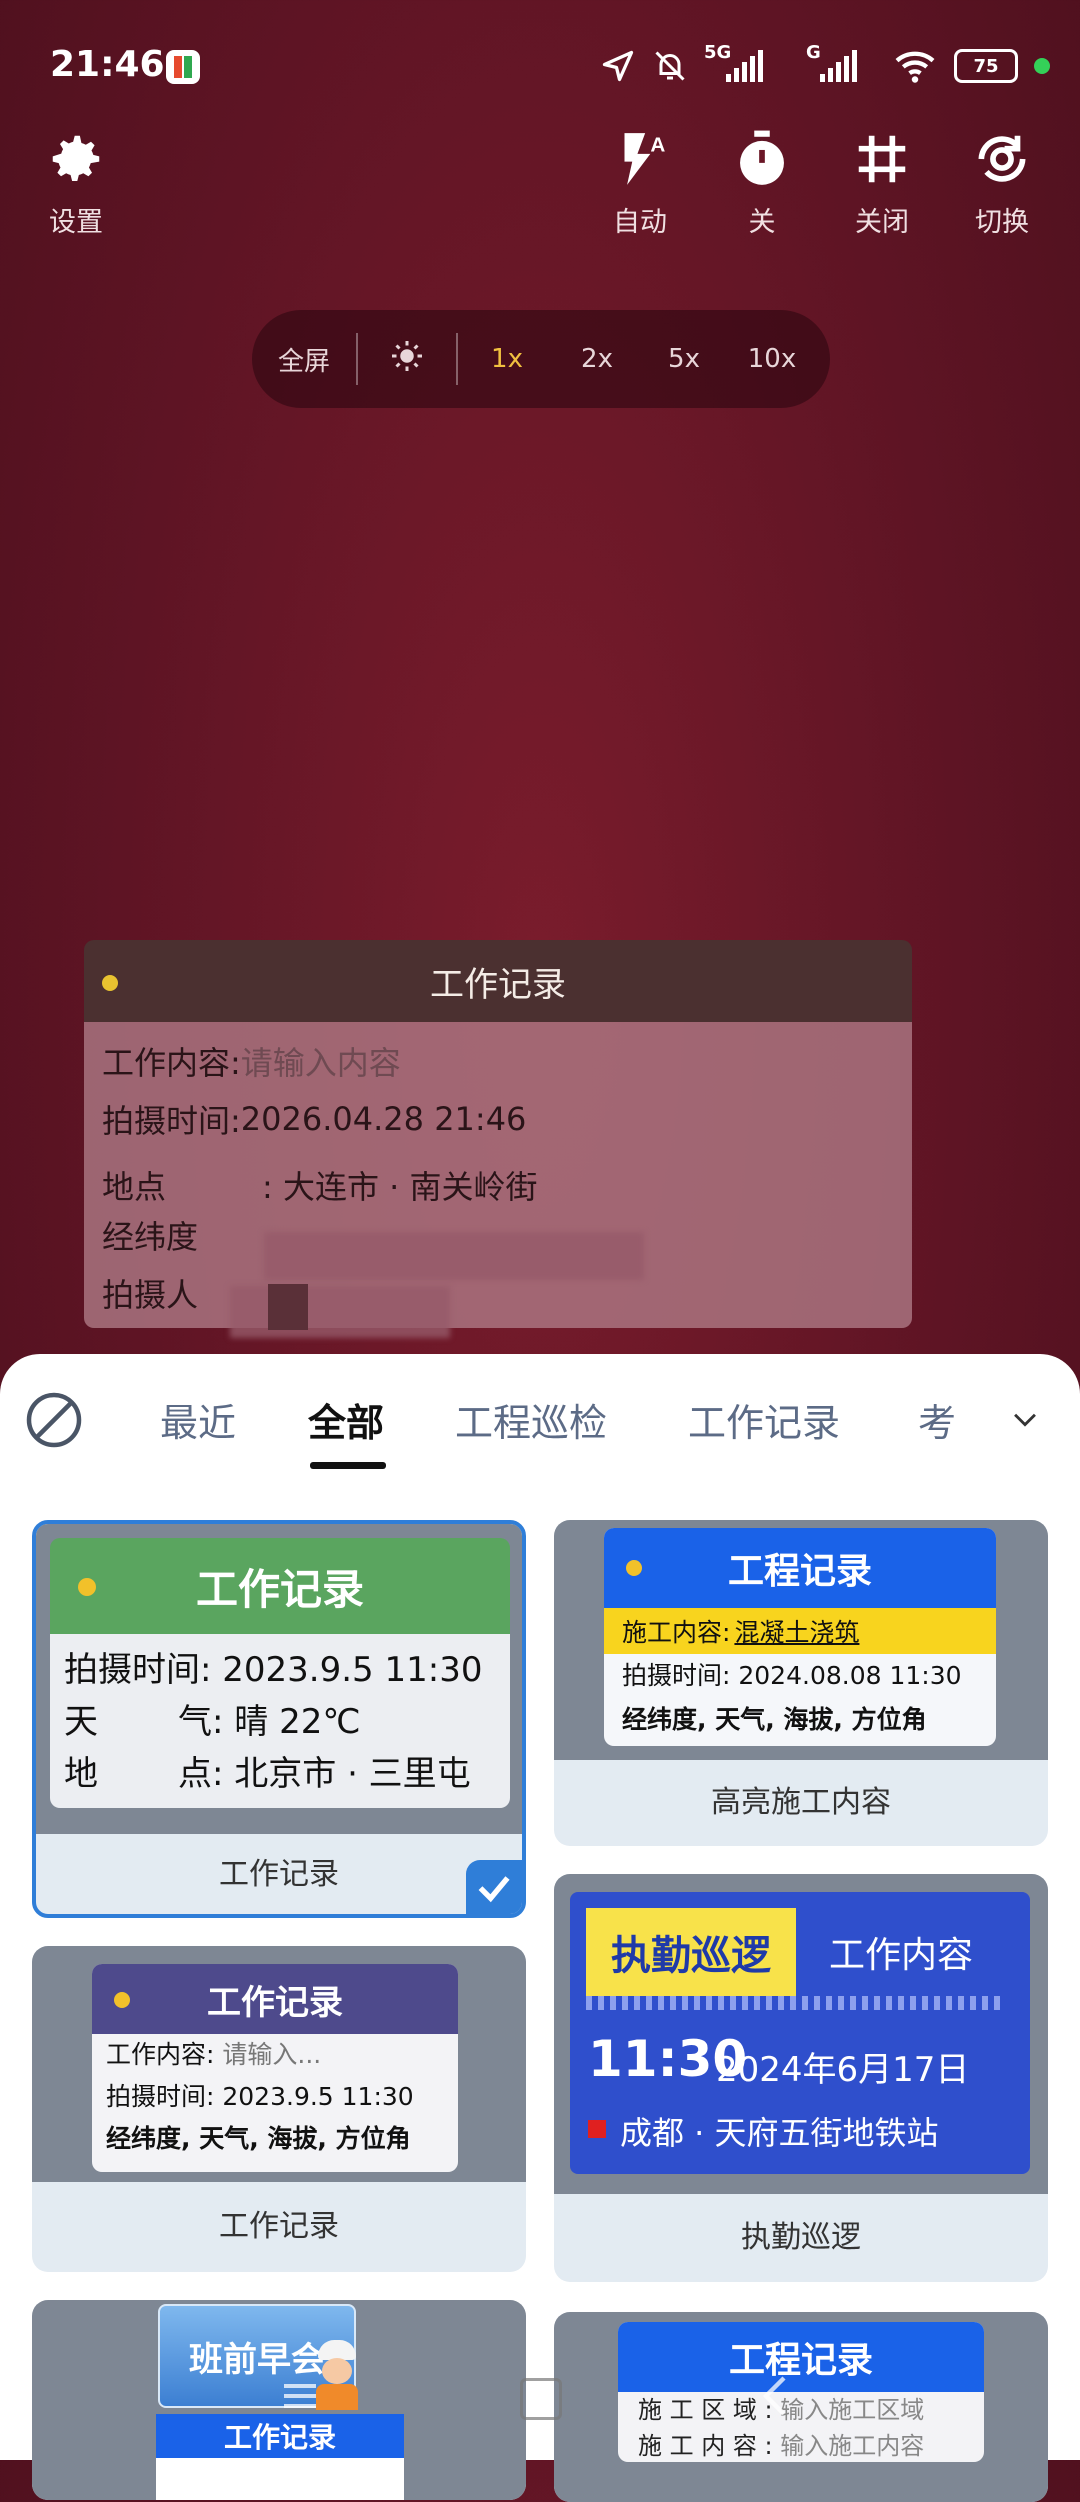 The width and height of the screenshot is (1080, 2502). Describe the element at coordinates (76, 183) in the screenshot. I see `settings-button: 设置` at that location.